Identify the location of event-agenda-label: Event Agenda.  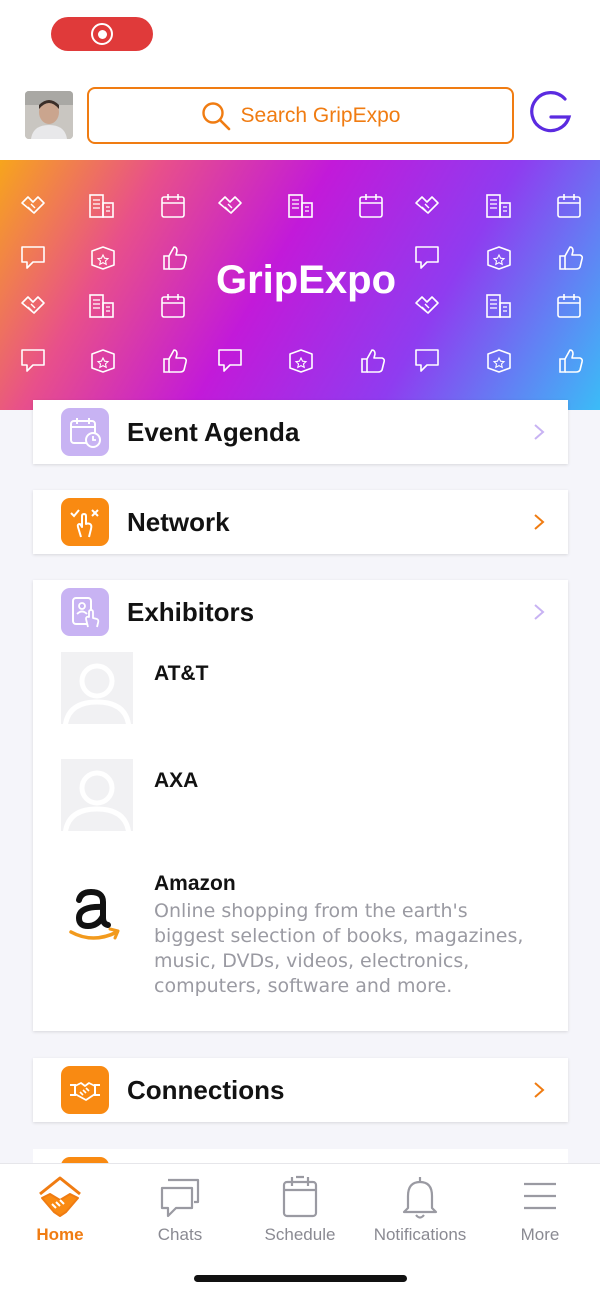
(213, 431).